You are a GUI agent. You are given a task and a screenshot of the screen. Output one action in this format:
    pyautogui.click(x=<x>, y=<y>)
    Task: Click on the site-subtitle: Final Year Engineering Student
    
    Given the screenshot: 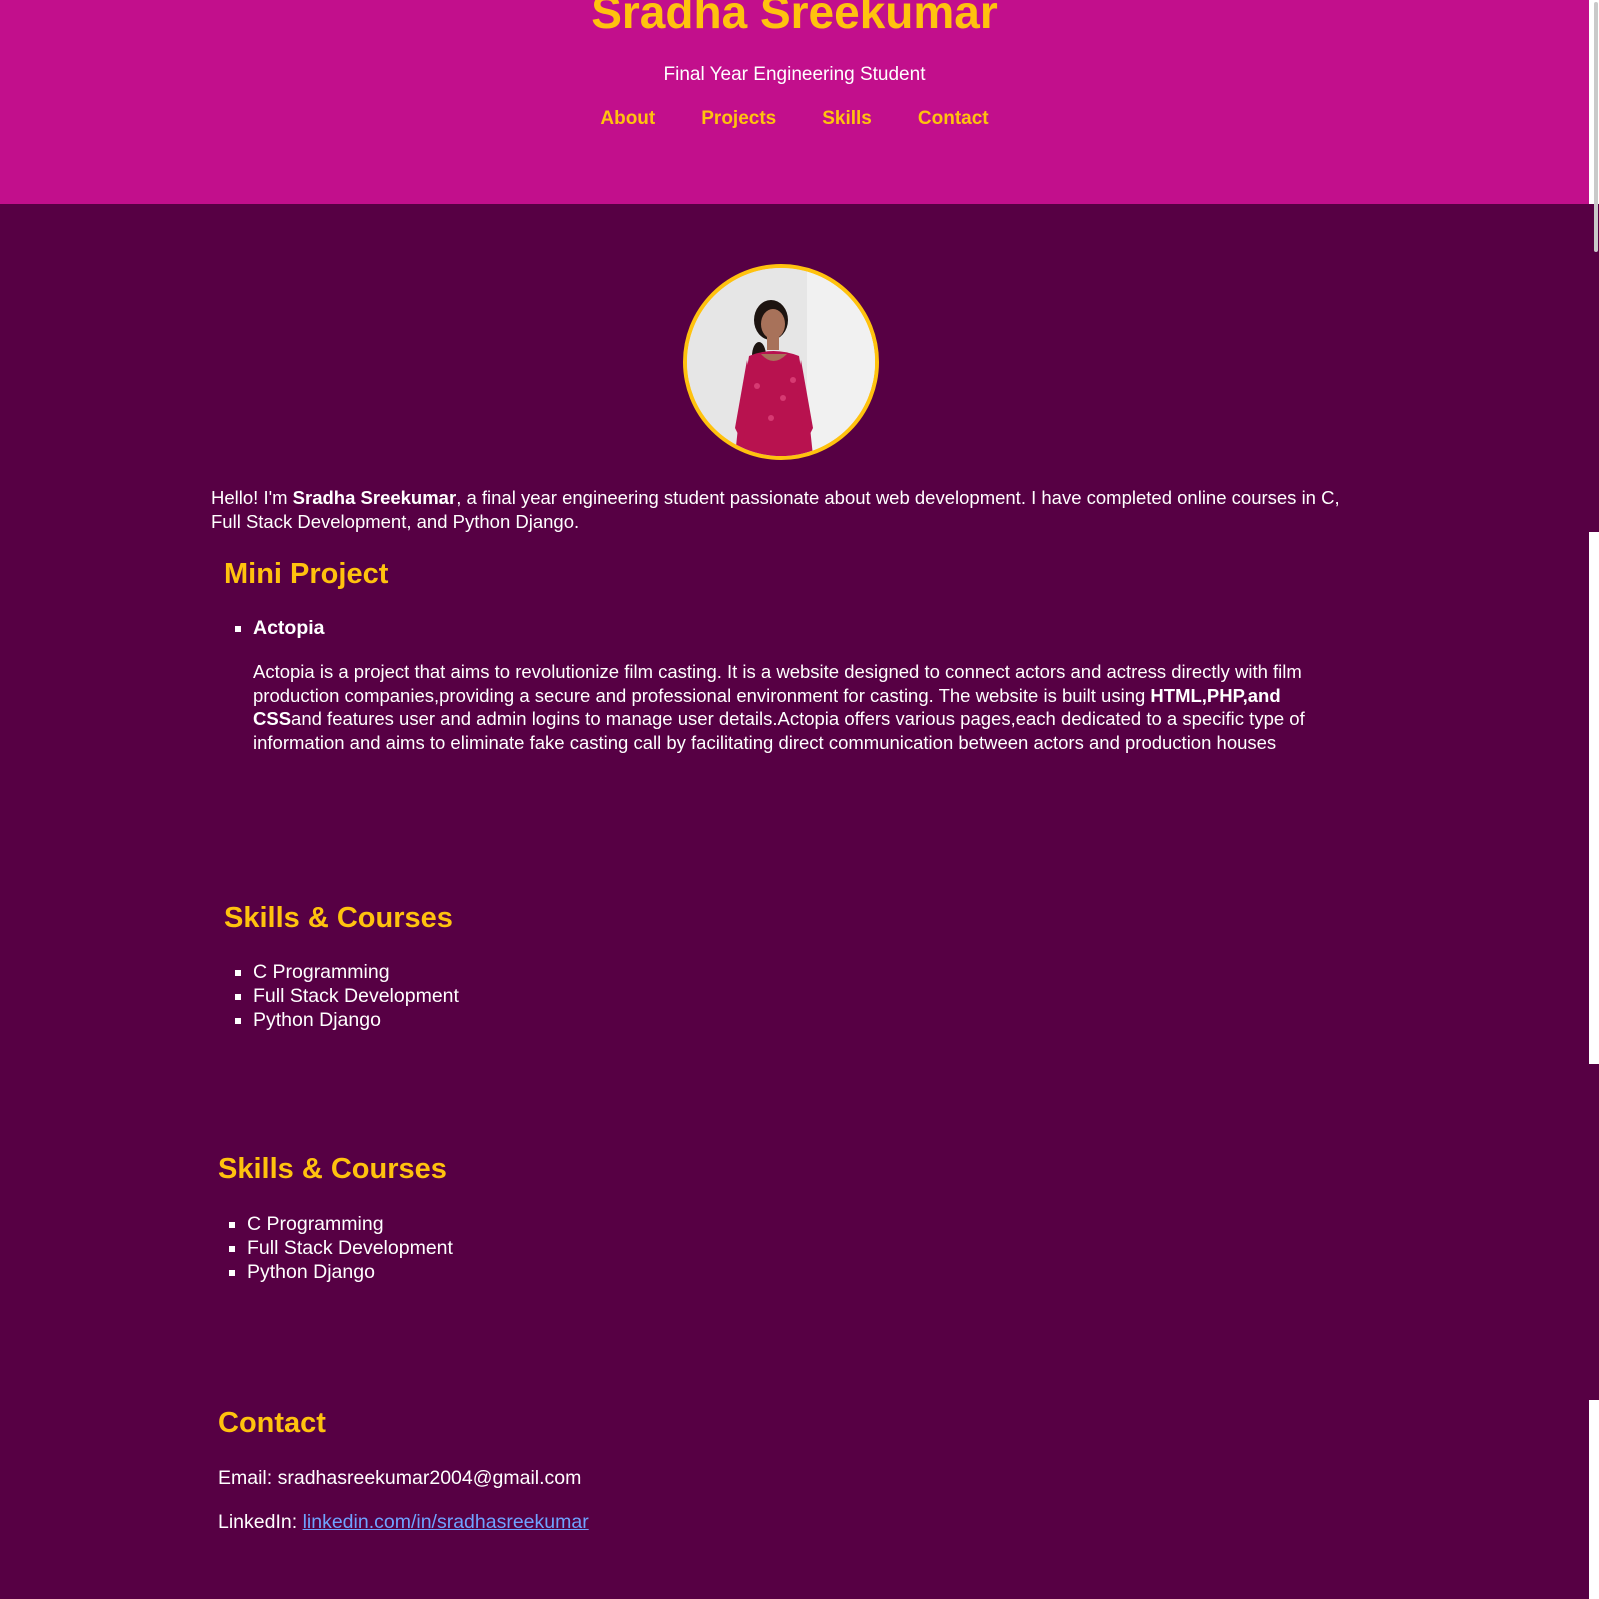 What is the action you would take?
    pyautogui.click(x=794, y=74)
    